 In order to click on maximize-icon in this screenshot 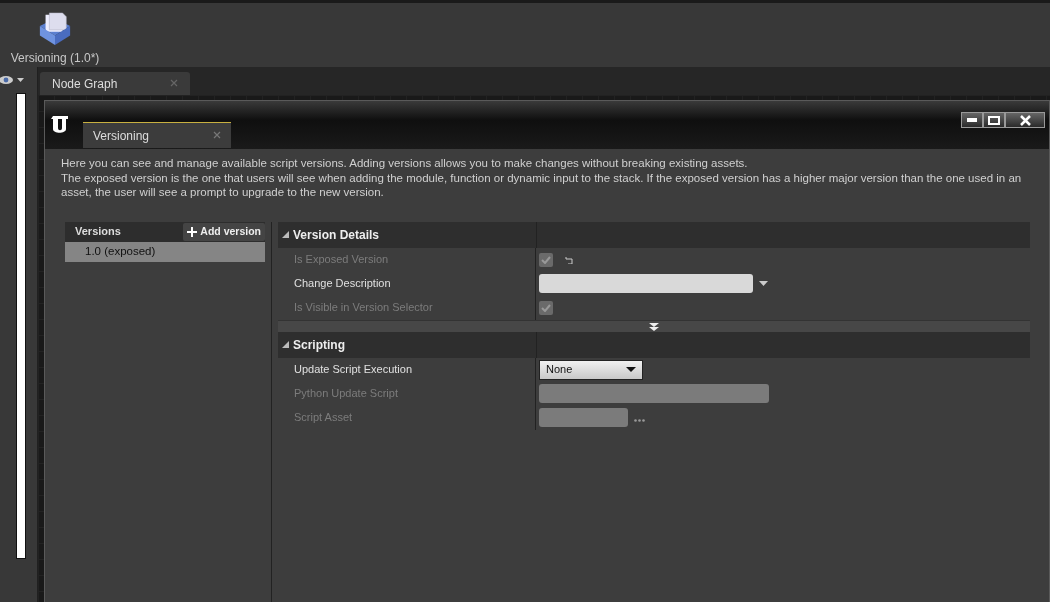, I will do `click(994, 120)`.